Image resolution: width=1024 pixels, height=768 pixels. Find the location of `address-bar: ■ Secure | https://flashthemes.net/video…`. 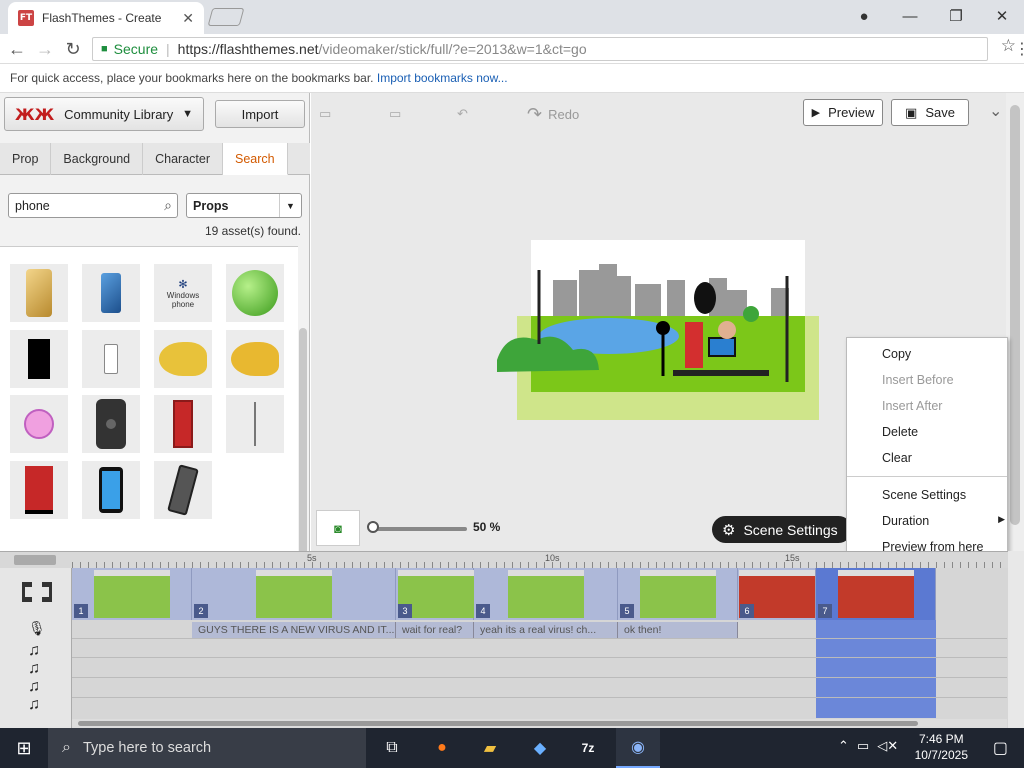

address-bar: ■ Secure | https://flashthemes.net/video… is located at coordinates (540, 49).